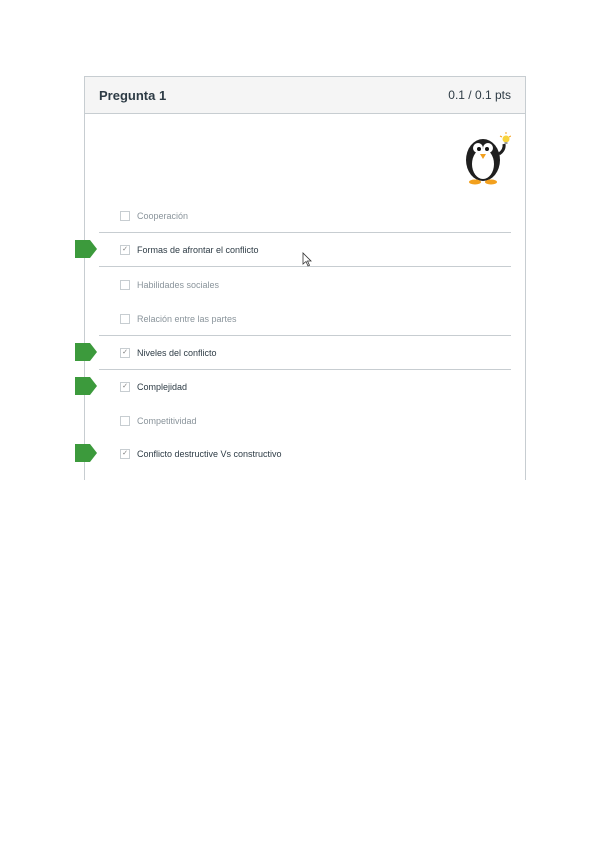 This screenshot has height=848, width=600. I want to click on answer-option: Habilidades sociales, so click(305, 284).